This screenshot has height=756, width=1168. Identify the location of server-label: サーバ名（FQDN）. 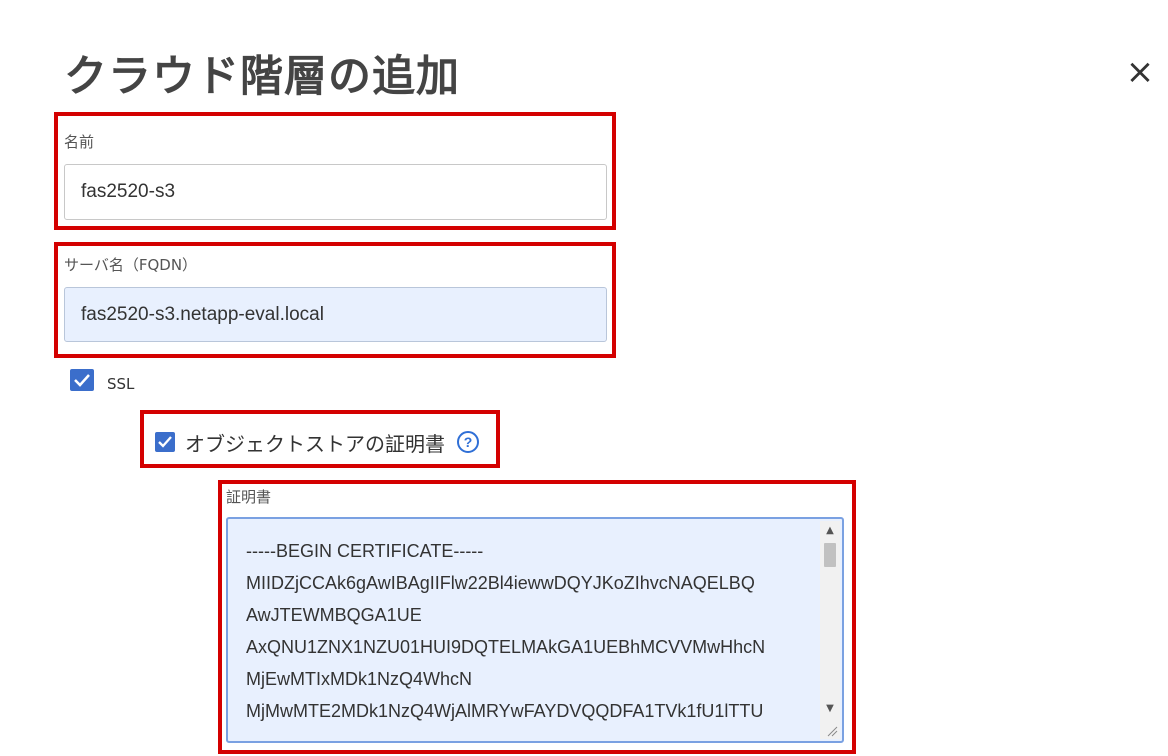
(131, 265).